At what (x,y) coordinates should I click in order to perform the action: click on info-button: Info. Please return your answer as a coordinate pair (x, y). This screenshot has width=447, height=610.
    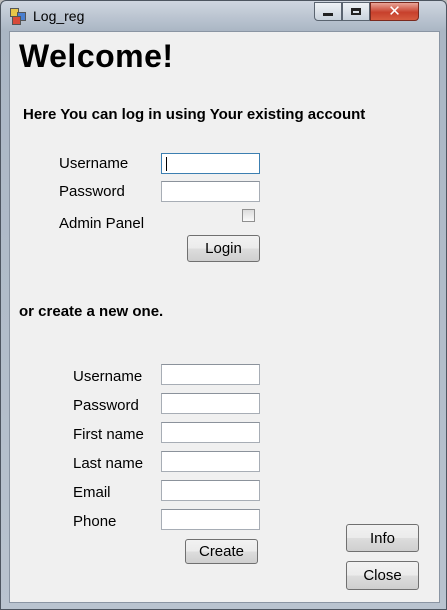
    Looking at the image, I should click on (382, 538).